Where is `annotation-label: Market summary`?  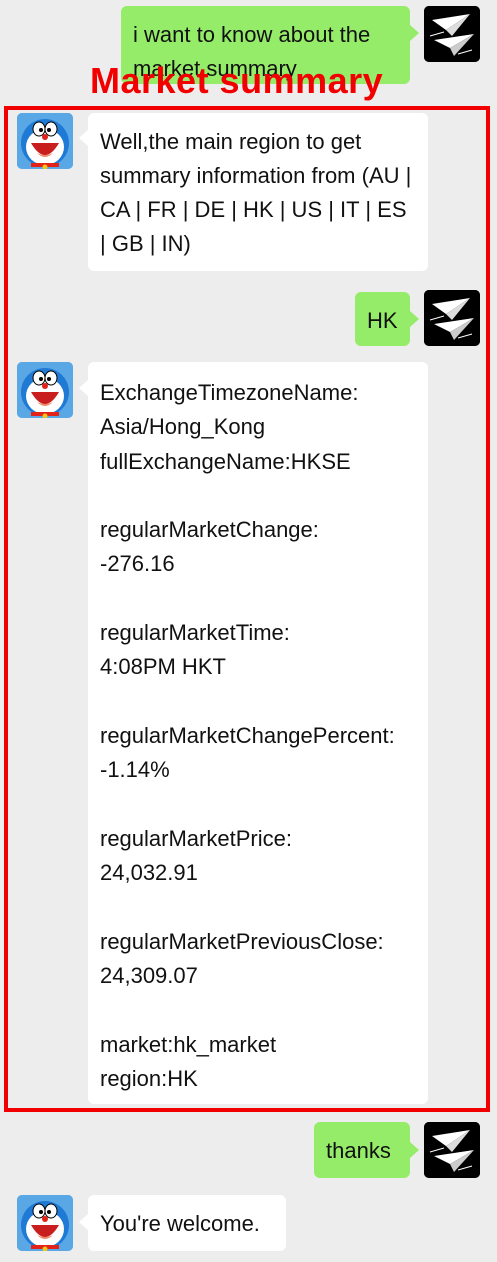 annotation-label: Market summary is located at coordinates (237, 80).